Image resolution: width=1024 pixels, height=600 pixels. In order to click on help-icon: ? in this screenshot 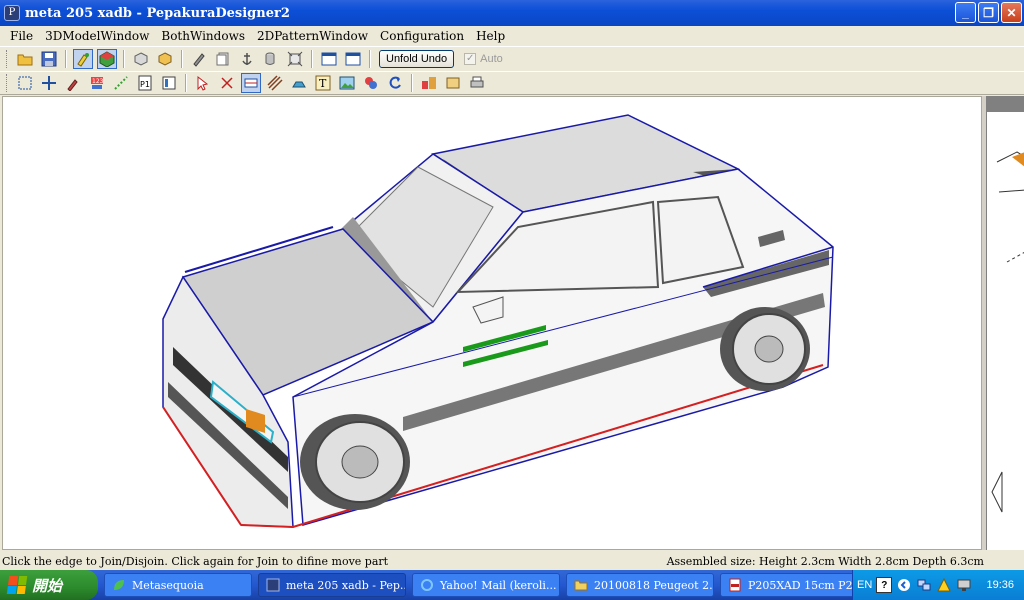, I will do `click(884, 585)`.